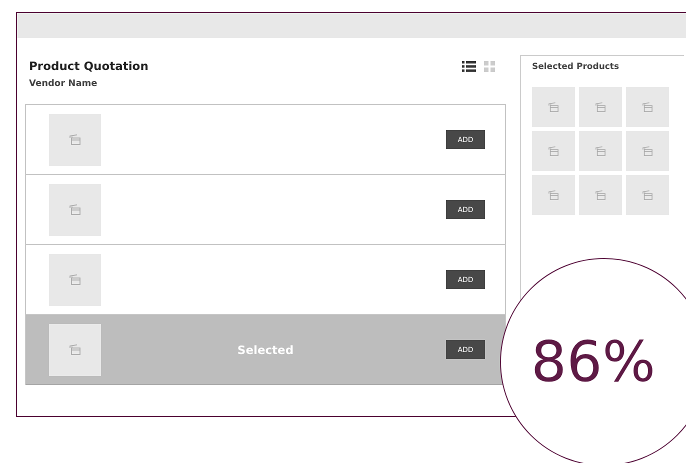 The height and width of the screenshot is (463, 686). What do you see at coordinates (265, 349) in the screenshot?
I see `selected-label: Selected` at bounding box center [265, 349].